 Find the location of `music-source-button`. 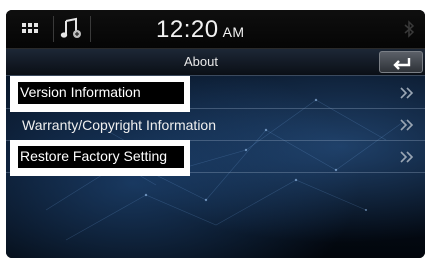

music-source-button is located at coordinates (71, 29).